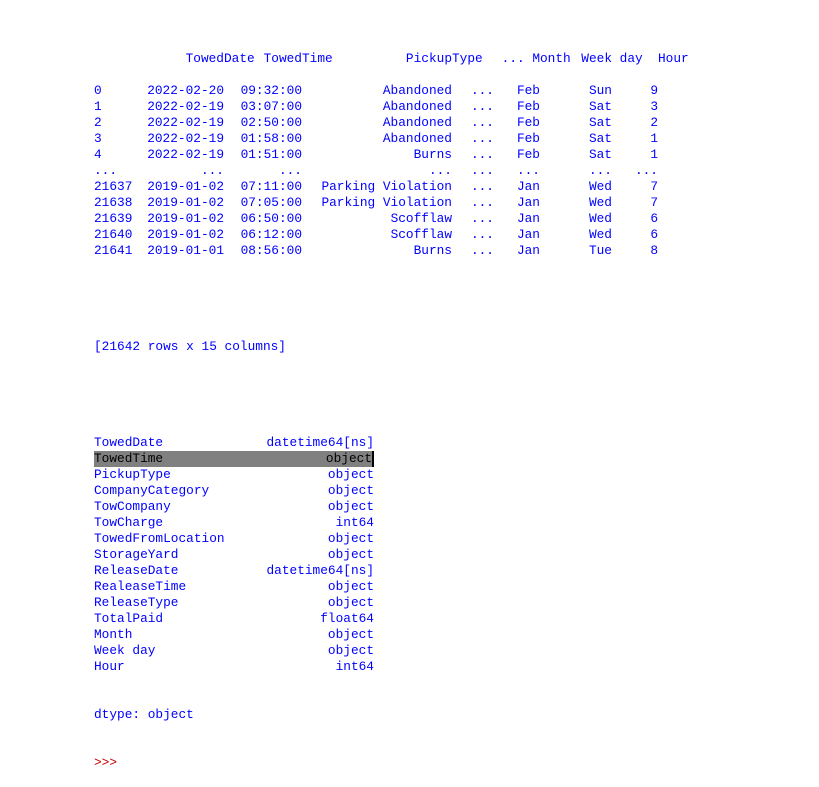 The image size is (819, 787). I want to click on dtype-column-name: TotalPaid, so click(129, 618).